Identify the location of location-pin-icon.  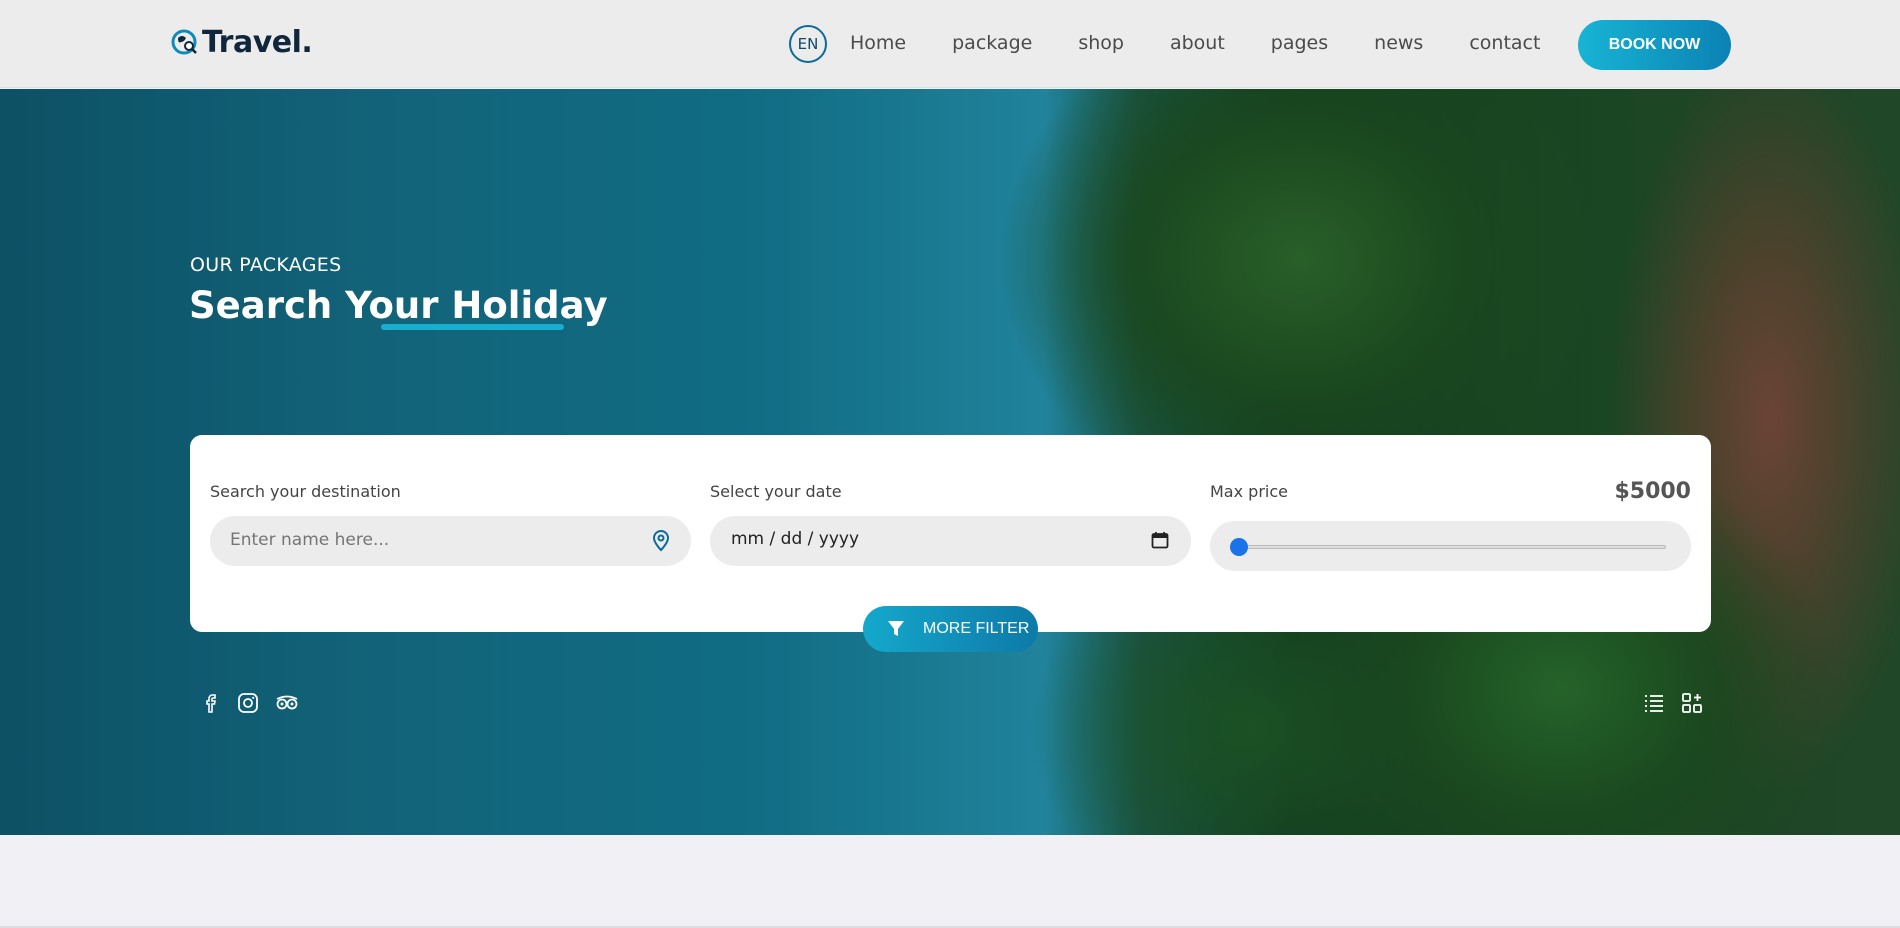
(661, 541).